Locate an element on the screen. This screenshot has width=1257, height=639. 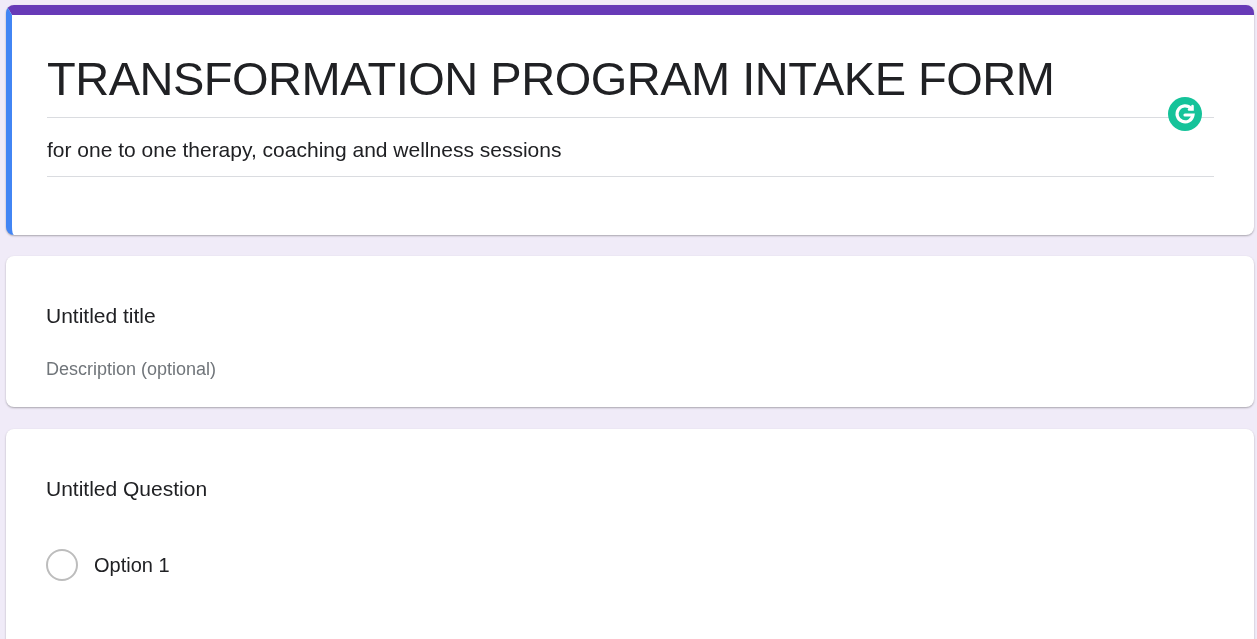
grammarly-icon is located at coordinates (1185, 114).